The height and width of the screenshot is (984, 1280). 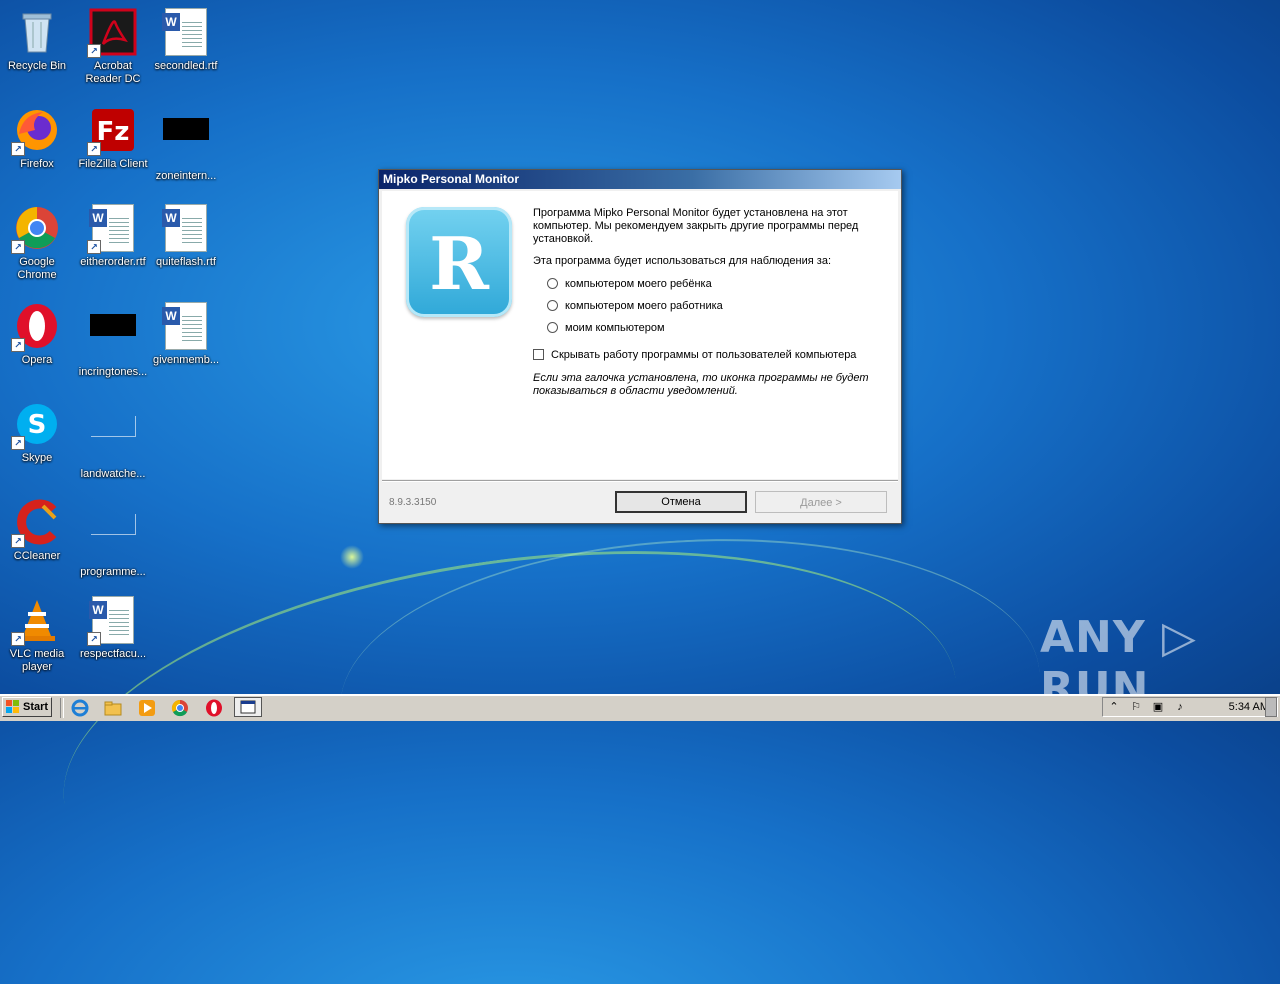 I want to click on chrome-taskbar-icon, so click(x=180, y=708).